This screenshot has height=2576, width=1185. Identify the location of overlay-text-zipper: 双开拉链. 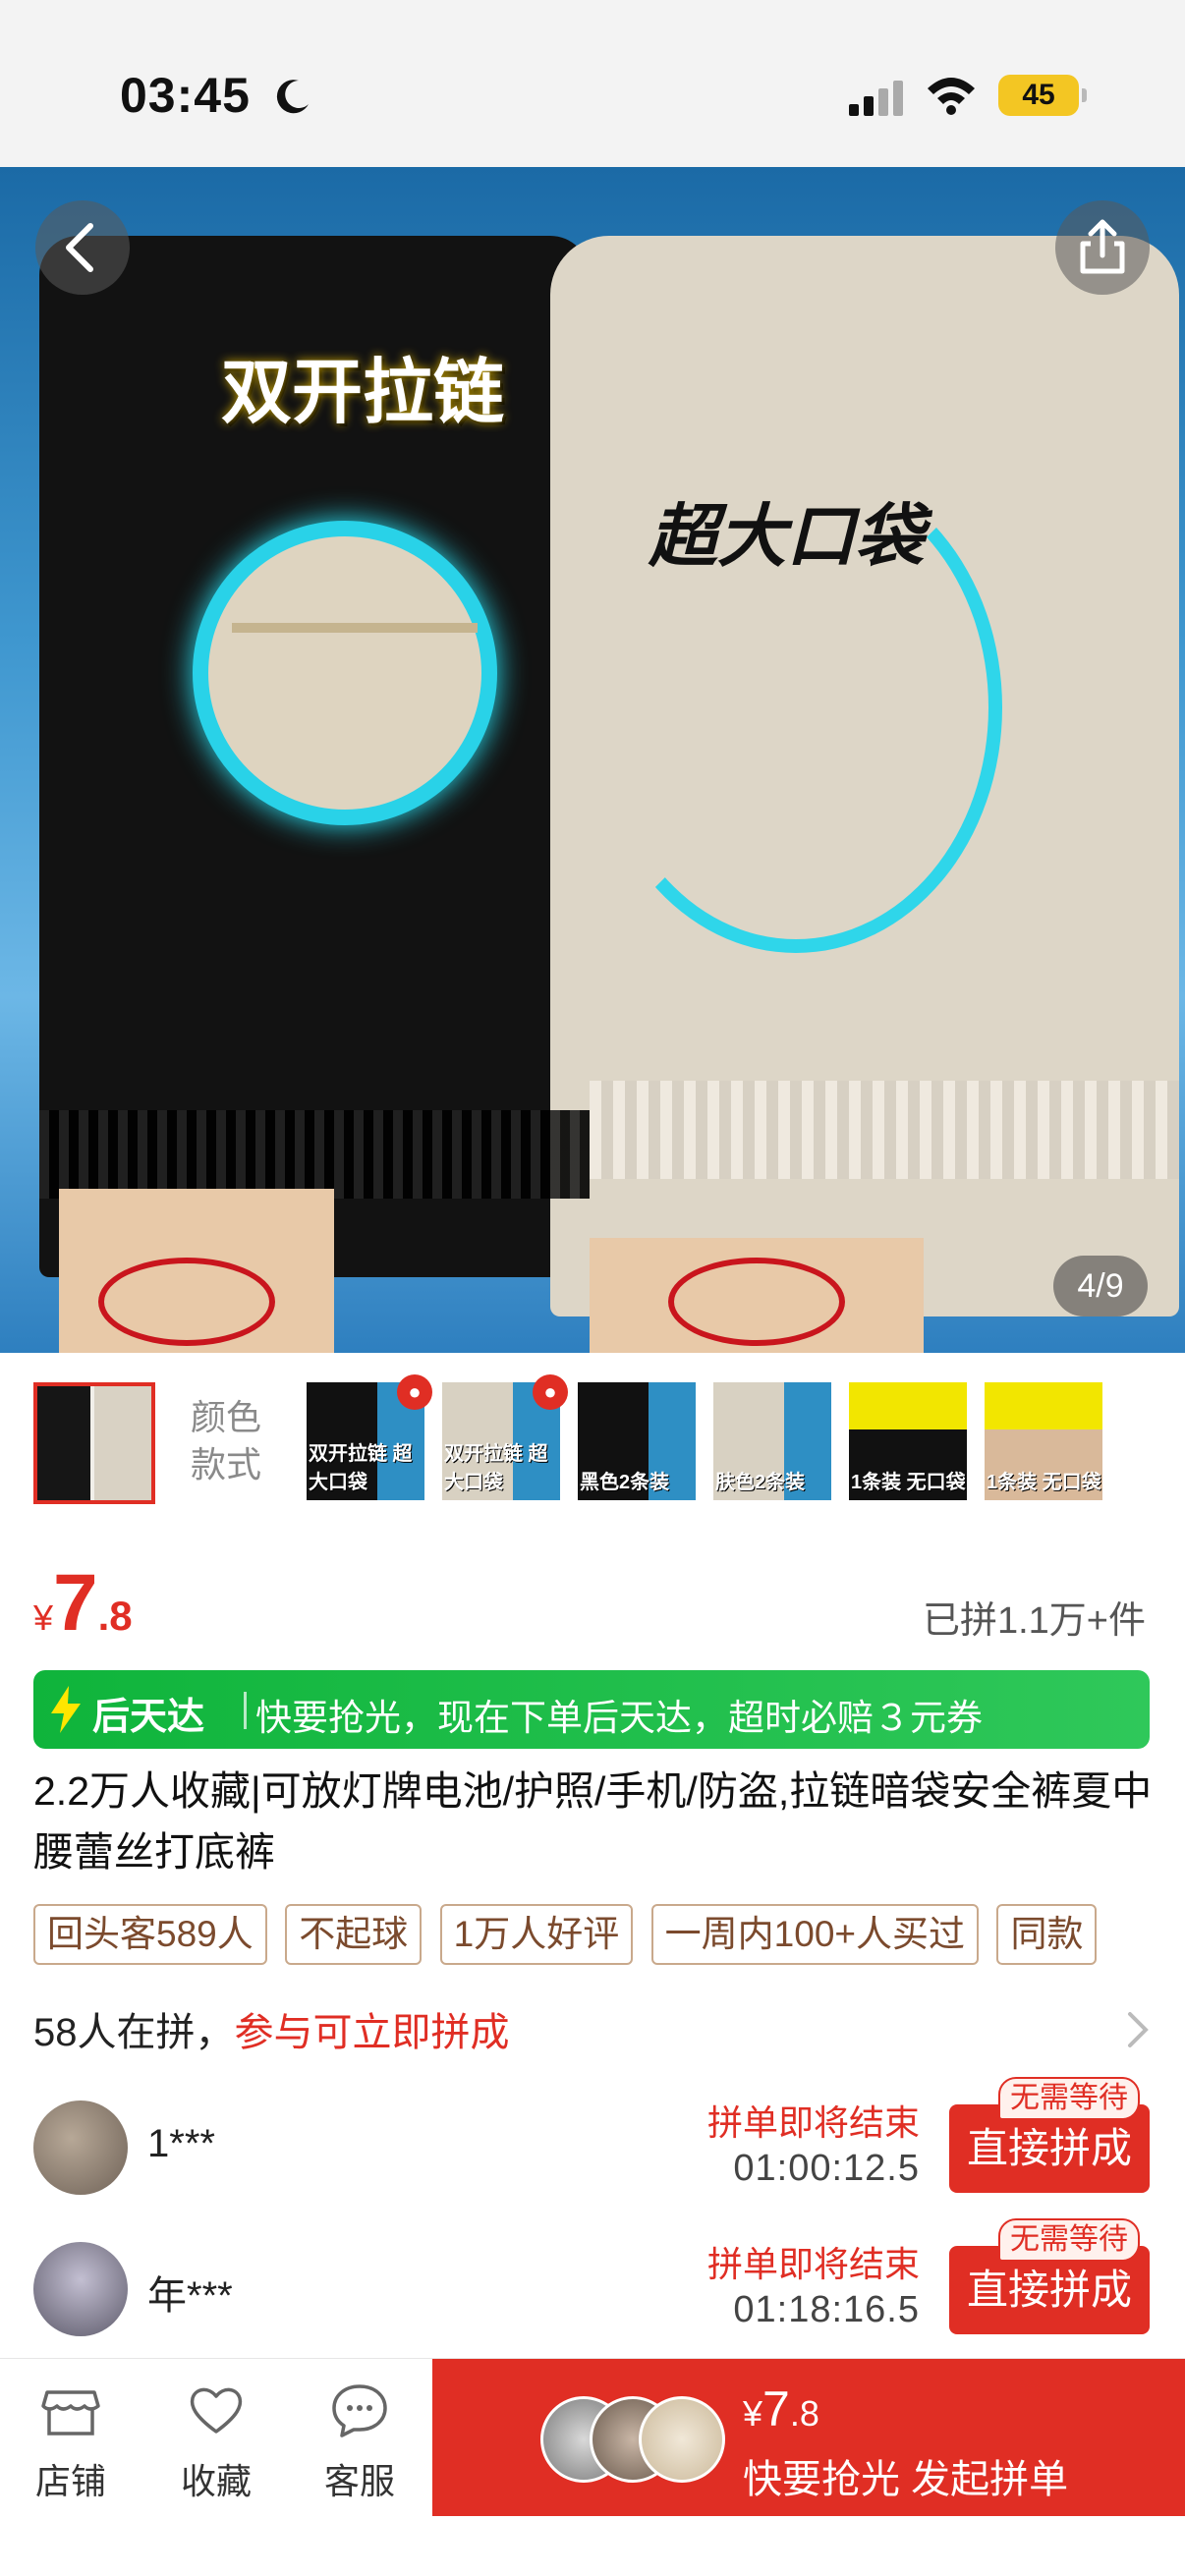
(363, 393).